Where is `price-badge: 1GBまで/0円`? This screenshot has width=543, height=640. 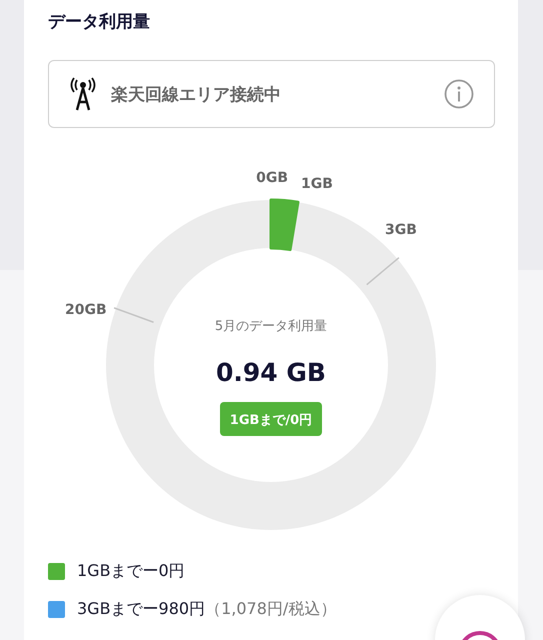 price-badge: 1GBまで/0円 is located at coordinates (271, 419).